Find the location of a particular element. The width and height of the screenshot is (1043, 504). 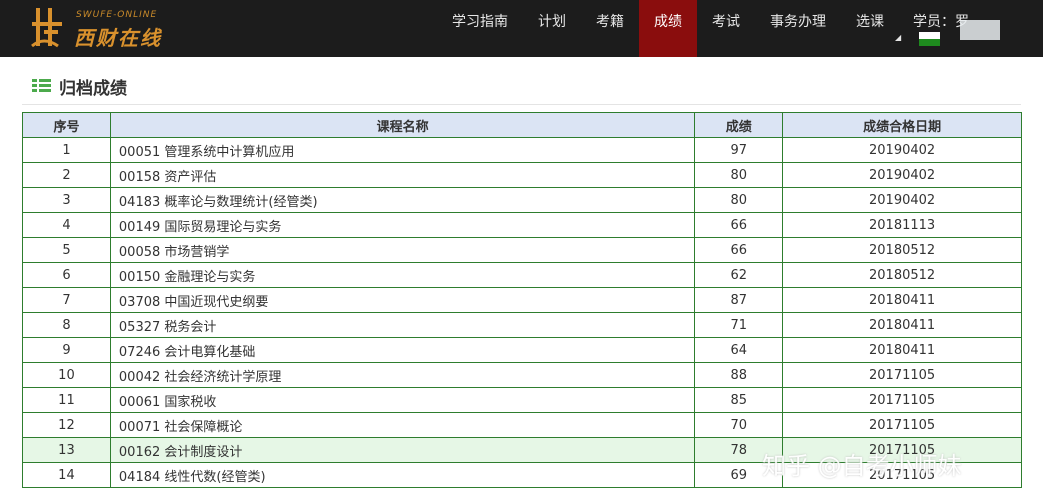

table-row: 12 00071 社会保障概论 70 20171105 is located at coordinates (522, 425).